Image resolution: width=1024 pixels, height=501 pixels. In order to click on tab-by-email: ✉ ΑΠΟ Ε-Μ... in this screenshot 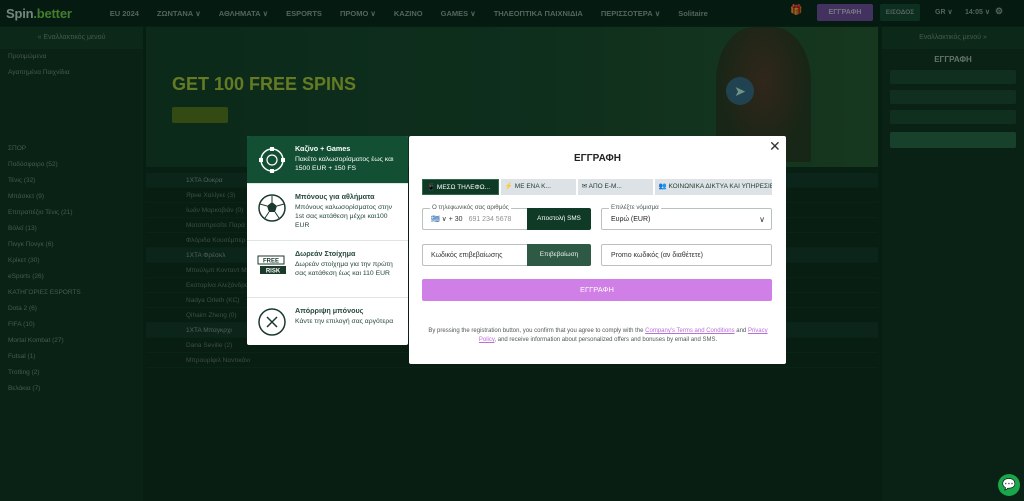, I will do `click(615, 187)`.